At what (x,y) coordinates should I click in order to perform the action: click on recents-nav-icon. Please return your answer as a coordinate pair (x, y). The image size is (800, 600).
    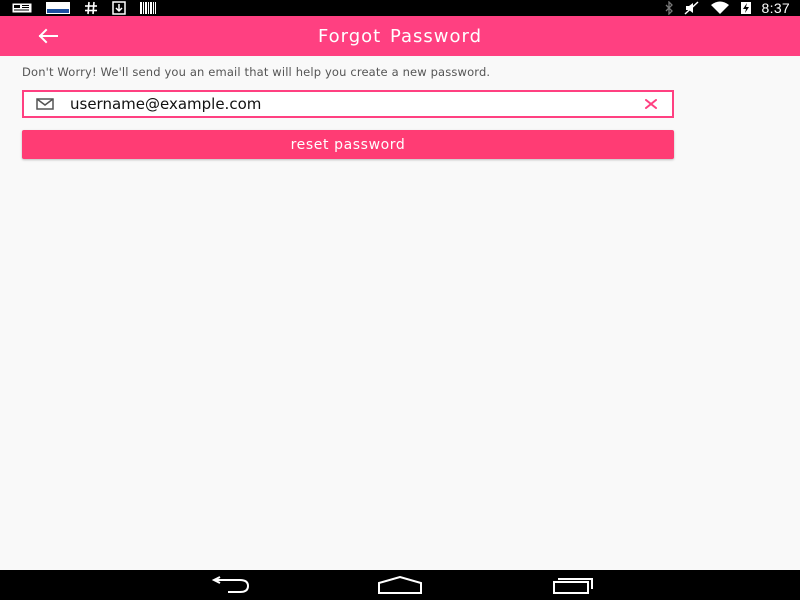
    Looking at the image, I should click on (573, 586).